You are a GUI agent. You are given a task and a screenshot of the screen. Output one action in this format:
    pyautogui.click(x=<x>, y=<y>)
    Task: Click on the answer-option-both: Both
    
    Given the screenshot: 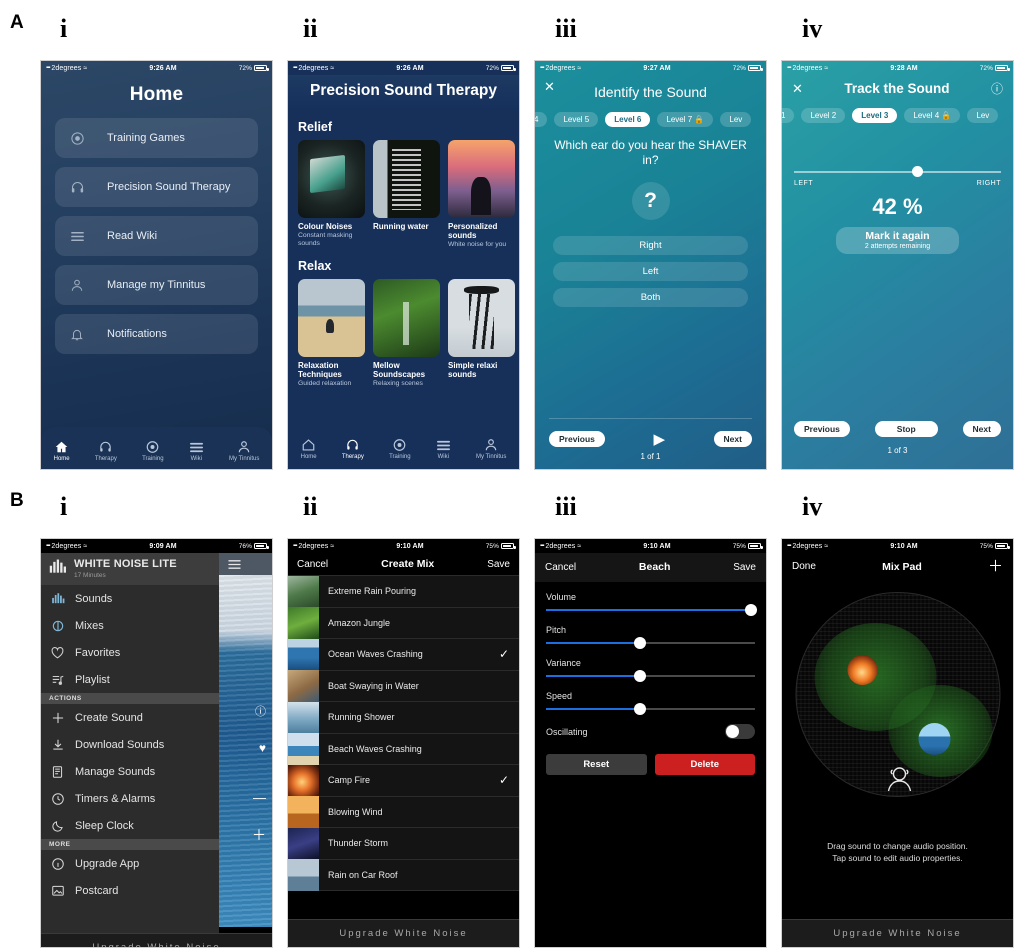 What is the action you would take?
    pyautogui.click(x=650, y=297)
    